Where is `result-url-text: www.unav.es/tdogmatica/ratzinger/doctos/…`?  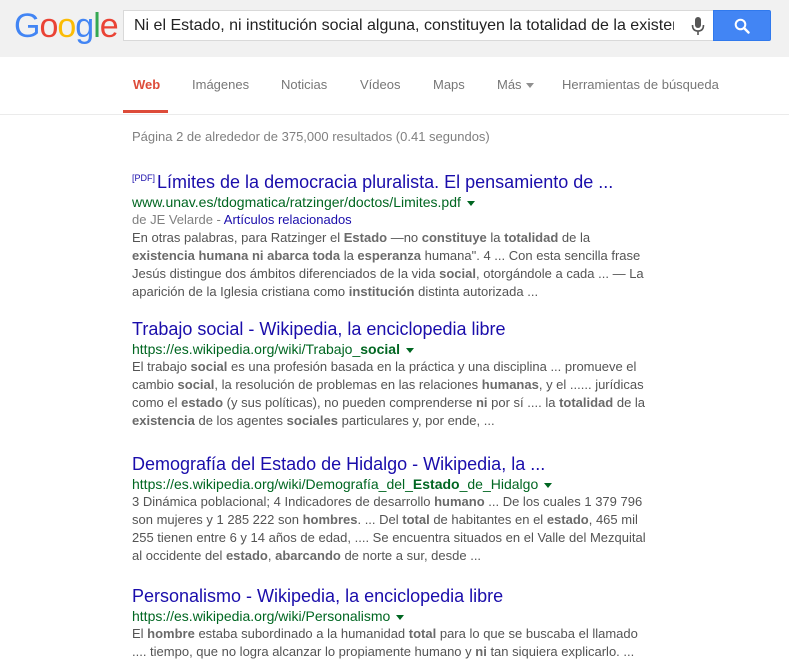
result-url-text: www.unav.es/tdogmatica/ratzinger/doctos/… is located at coordinates (296, 202).